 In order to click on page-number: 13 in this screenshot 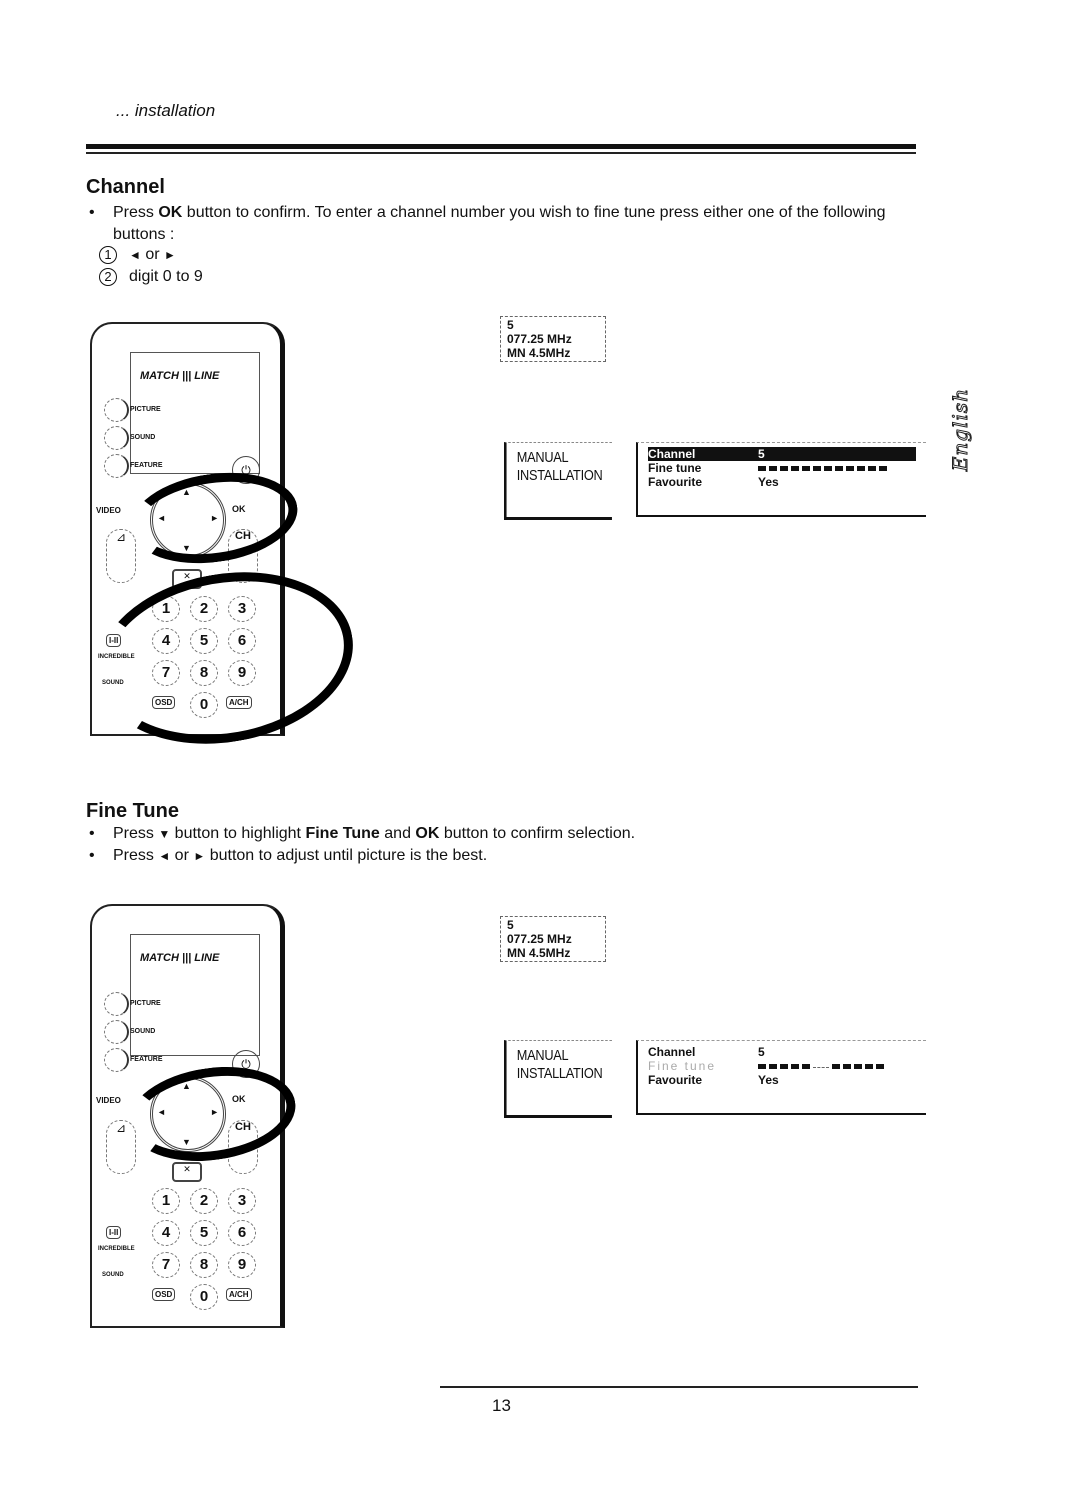, I will do `click(501, 1405)`.